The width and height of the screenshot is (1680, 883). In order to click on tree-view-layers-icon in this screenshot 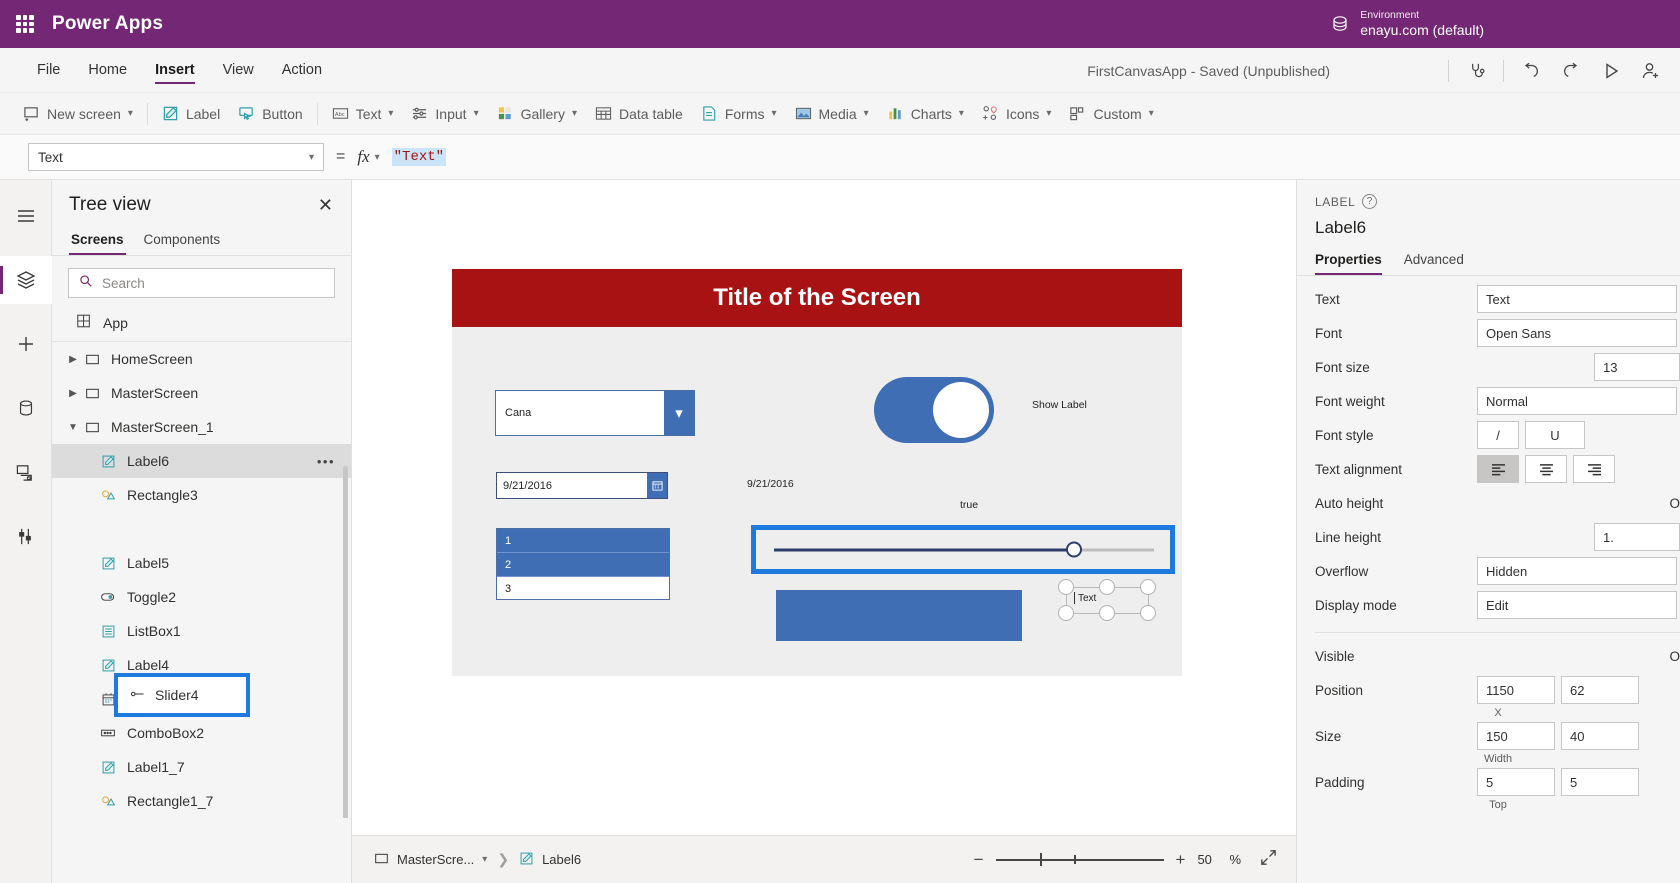, I will do `click(26, 280)`.